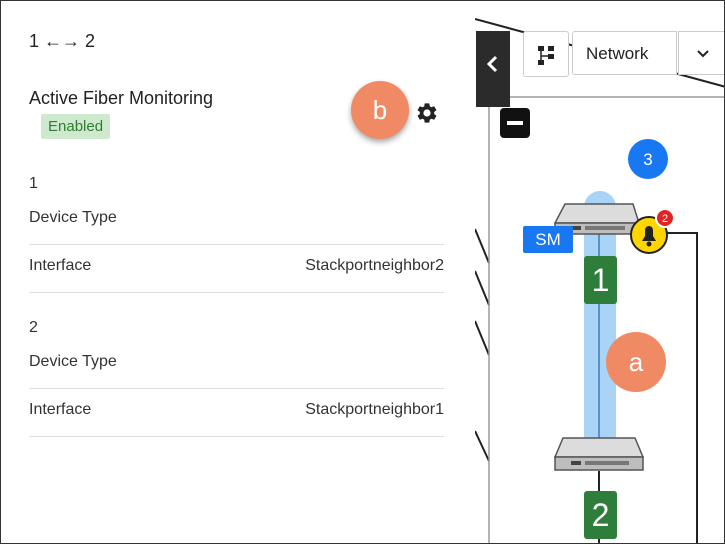 The height and width of the screenshot is (544, 725). What do you see at coordinates (374, 265) in the screenshot?
I see `interface-value: Stackportneighbor2` at bounding box center [374, 265].